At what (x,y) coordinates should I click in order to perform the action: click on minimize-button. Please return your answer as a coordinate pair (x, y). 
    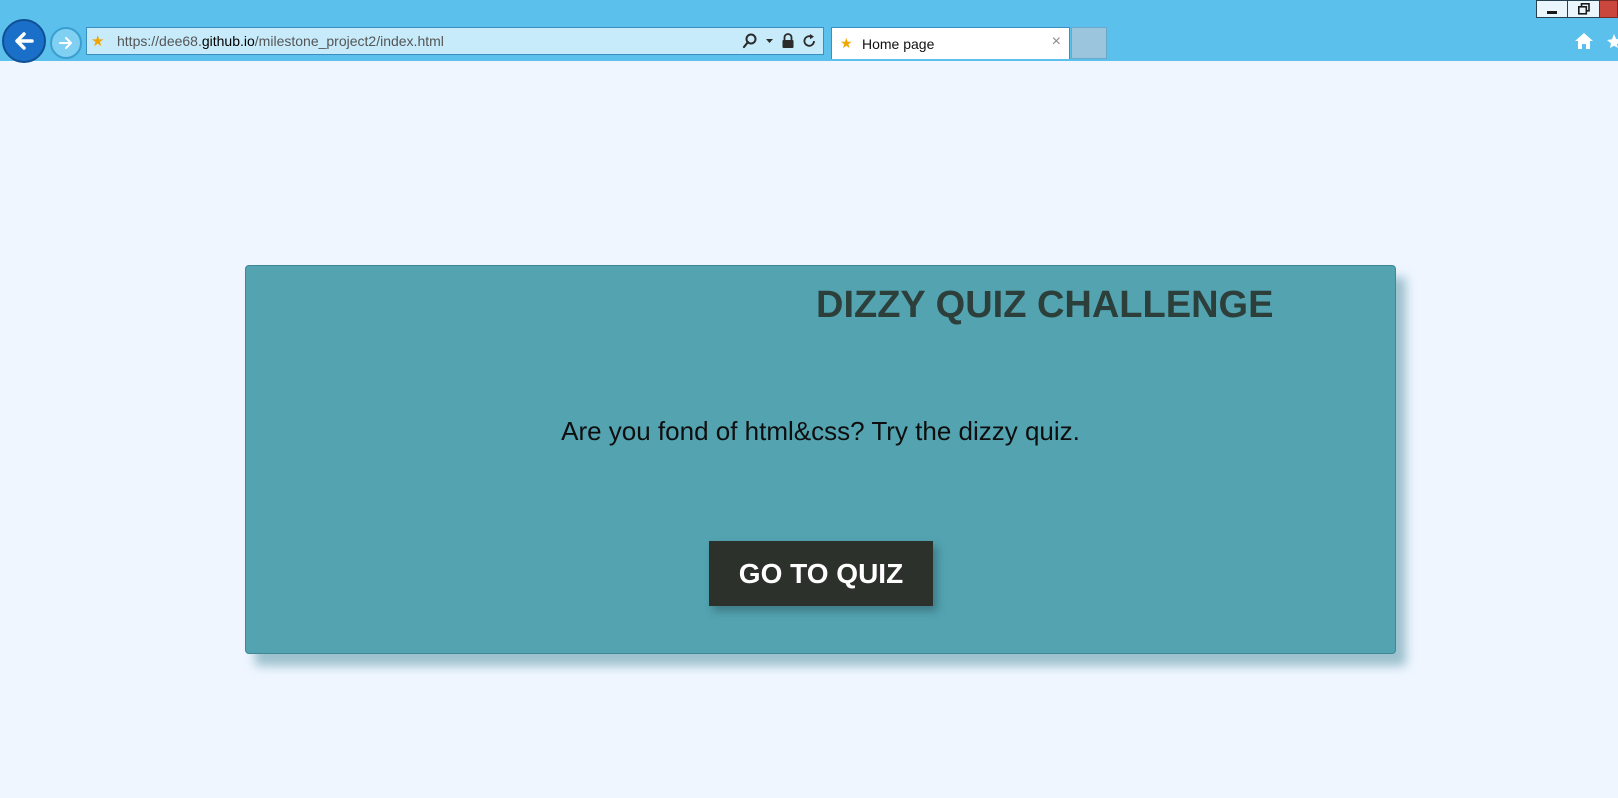
    Looking at the image, I should click on (1552, 9).